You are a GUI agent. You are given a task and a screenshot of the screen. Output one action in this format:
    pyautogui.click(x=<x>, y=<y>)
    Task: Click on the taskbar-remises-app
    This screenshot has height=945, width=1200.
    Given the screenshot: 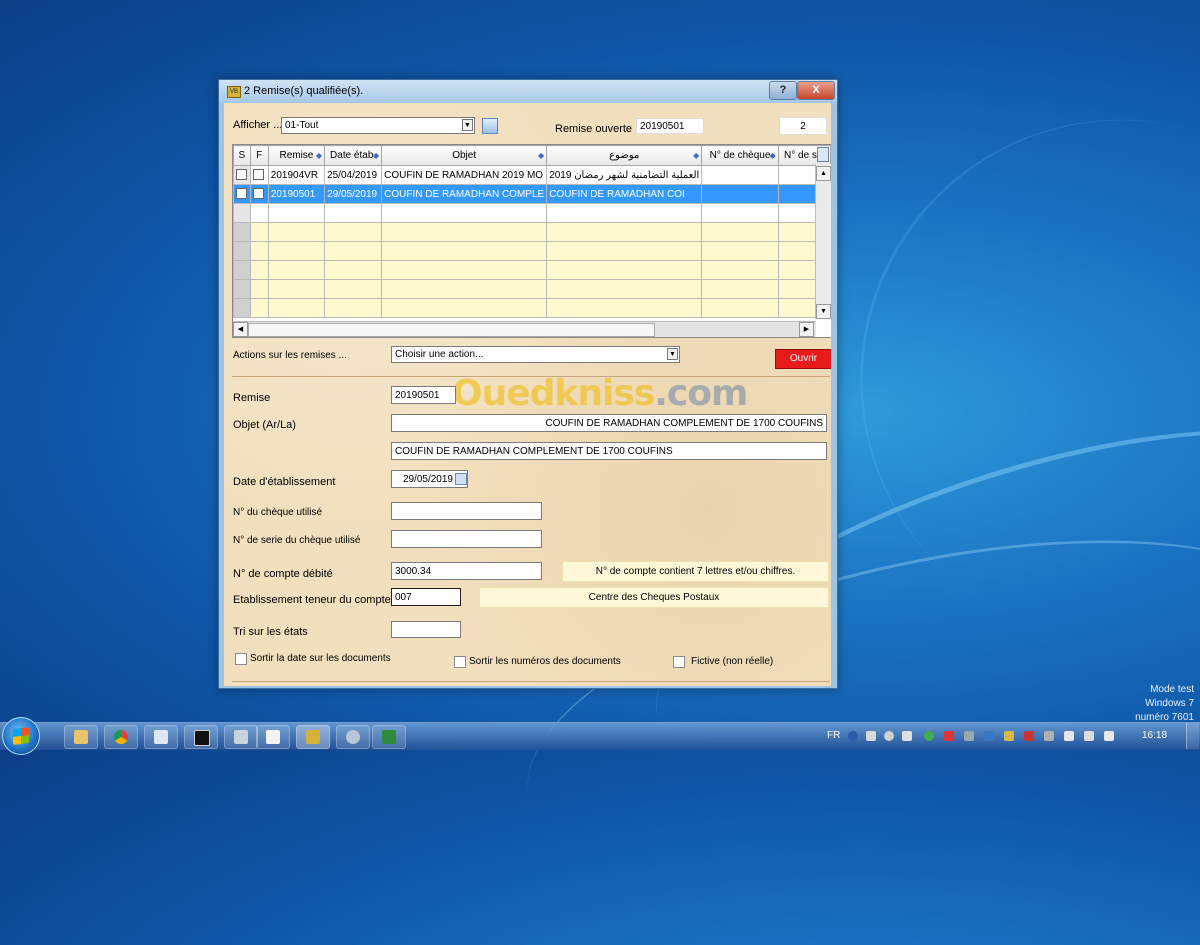 What is the action you would take?
    pyautogui.click(x=313, y=737)
    